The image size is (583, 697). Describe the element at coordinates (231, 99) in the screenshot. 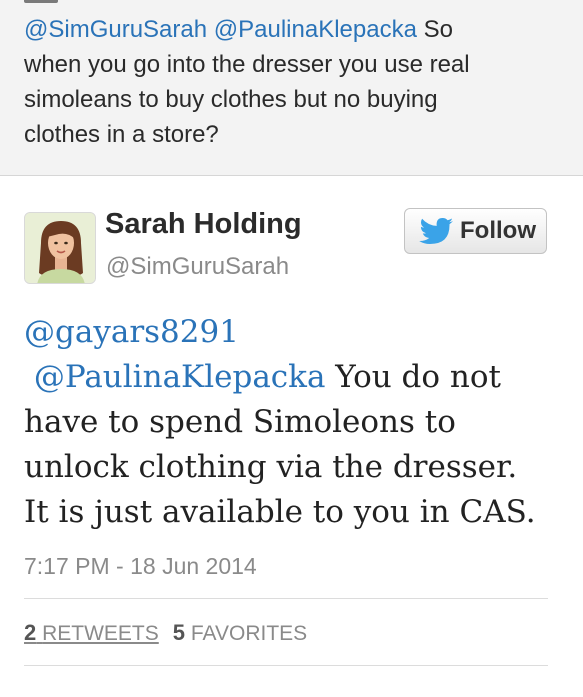

I see `parent-text-line-3: simoleans to buy clothes but no buying` at that location.